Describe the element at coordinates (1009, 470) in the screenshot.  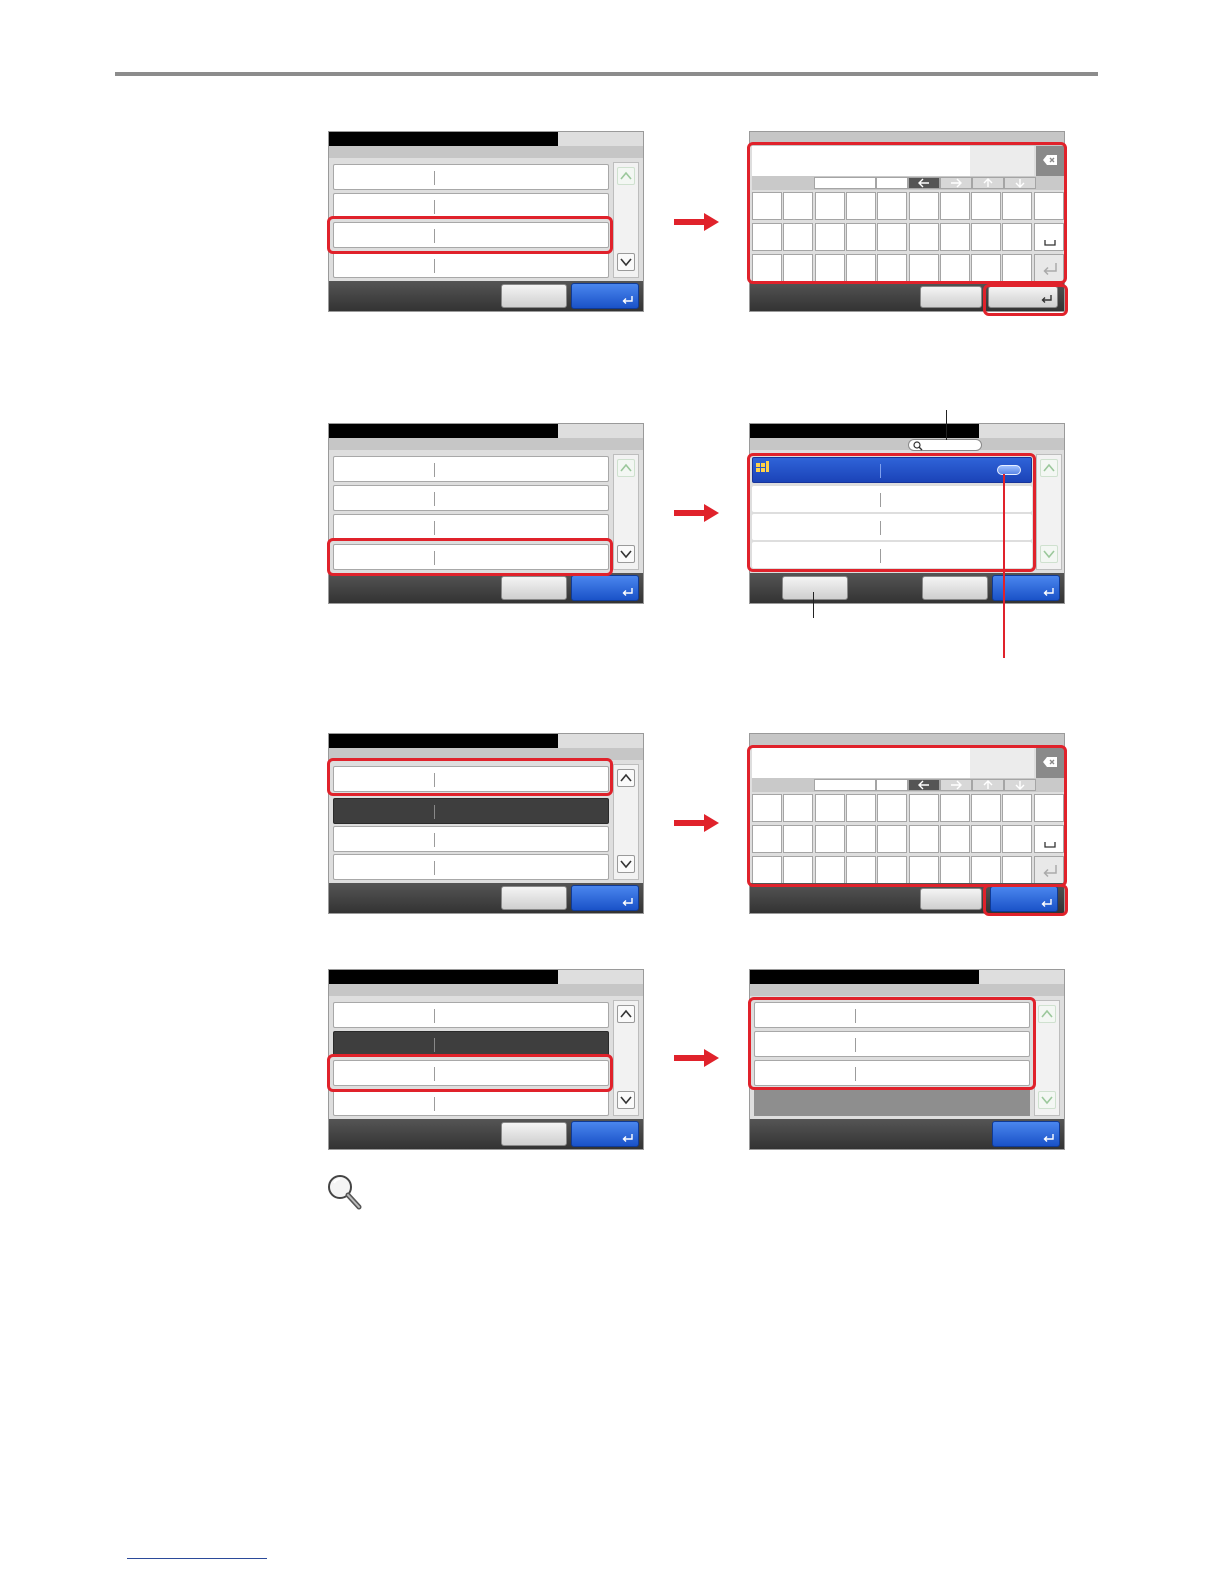
I see `detail-button` at that location.